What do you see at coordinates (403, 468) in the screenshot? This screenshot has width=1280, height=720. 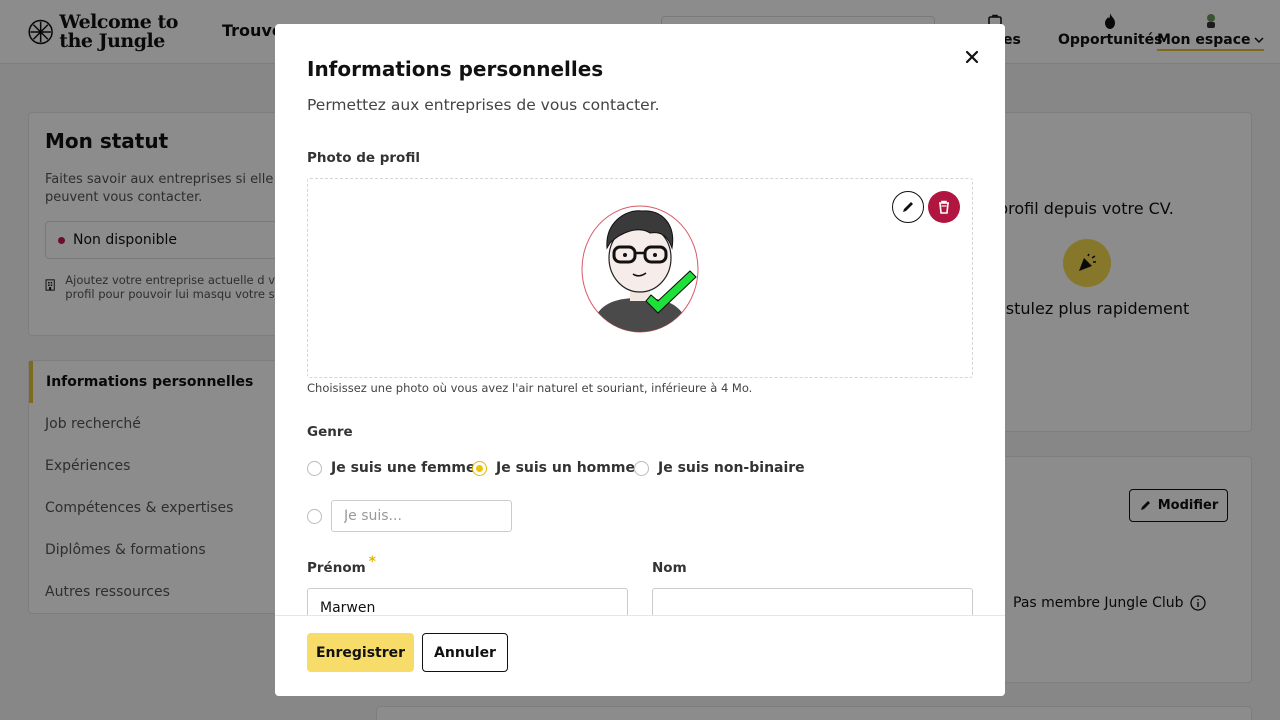 I see `gender-option-femme-label: Je suis une femme` at bounding box center [403, 468].